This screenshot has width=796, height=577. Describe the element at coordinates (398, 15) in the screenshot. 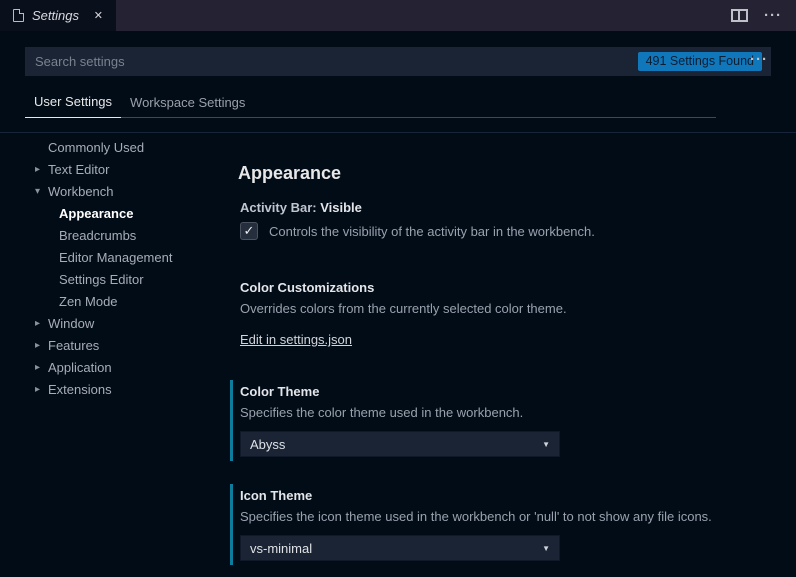

I see `editor-tab-bar: Settings ✕ ···` at that location.